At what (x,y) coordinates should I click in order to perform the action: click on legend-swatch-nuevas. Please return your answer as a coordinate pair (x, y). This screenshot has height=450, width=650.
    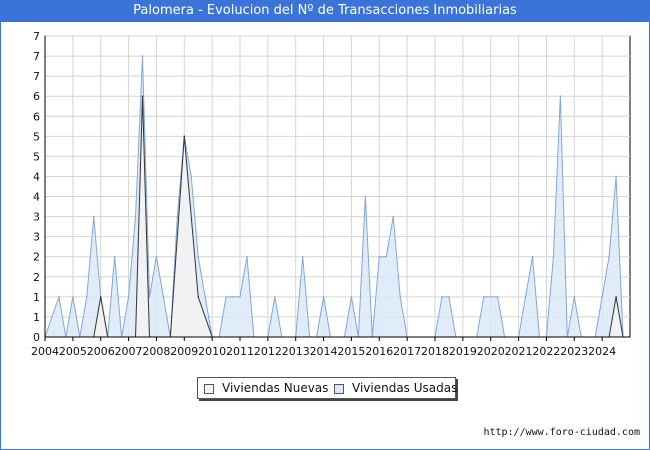
    Looking at the image, I should click on (209, 389).